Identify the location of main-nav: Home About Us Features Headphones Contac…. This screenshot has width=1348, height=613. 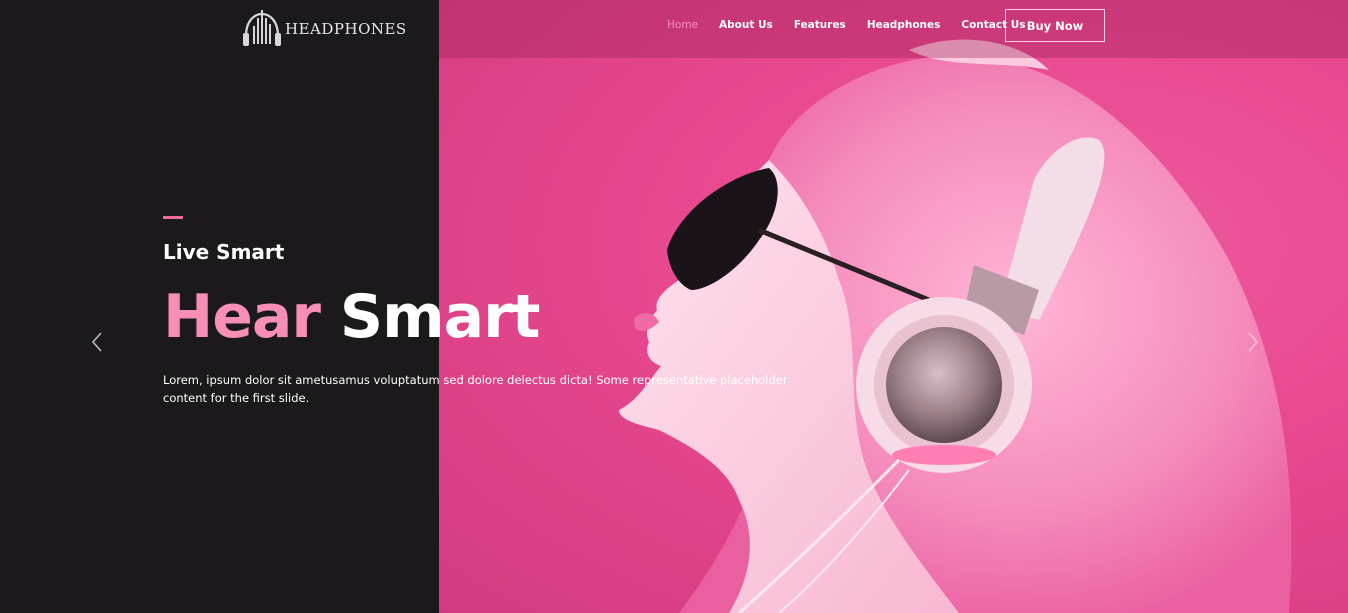
(857, 25).